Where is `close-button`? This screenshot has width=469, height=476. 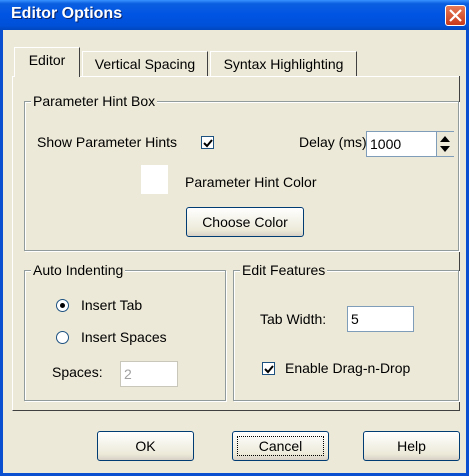 close-button is located at coordinates (455, 15).